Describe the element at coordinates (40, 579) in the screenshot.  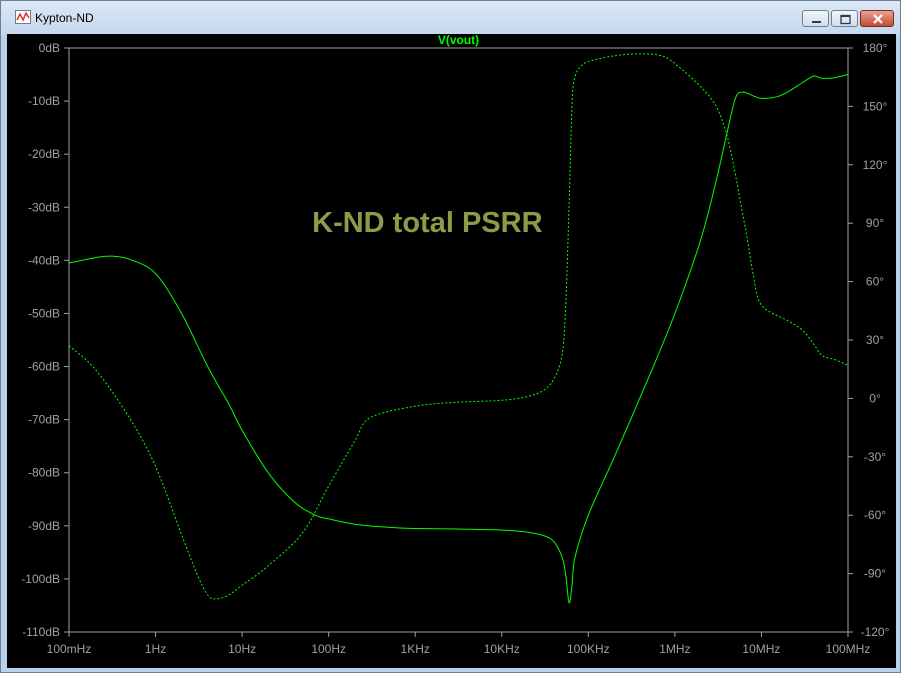
I see `y-tick-label: -100dB` at that location.